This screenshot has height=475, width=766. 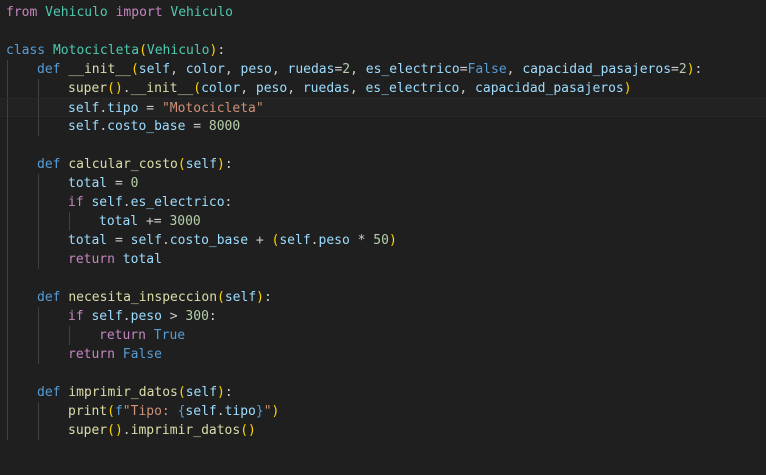 What do you see at coordinates (49, 69) in the screenshot?
I see `code-token: def` at bounding box center [49, 69].